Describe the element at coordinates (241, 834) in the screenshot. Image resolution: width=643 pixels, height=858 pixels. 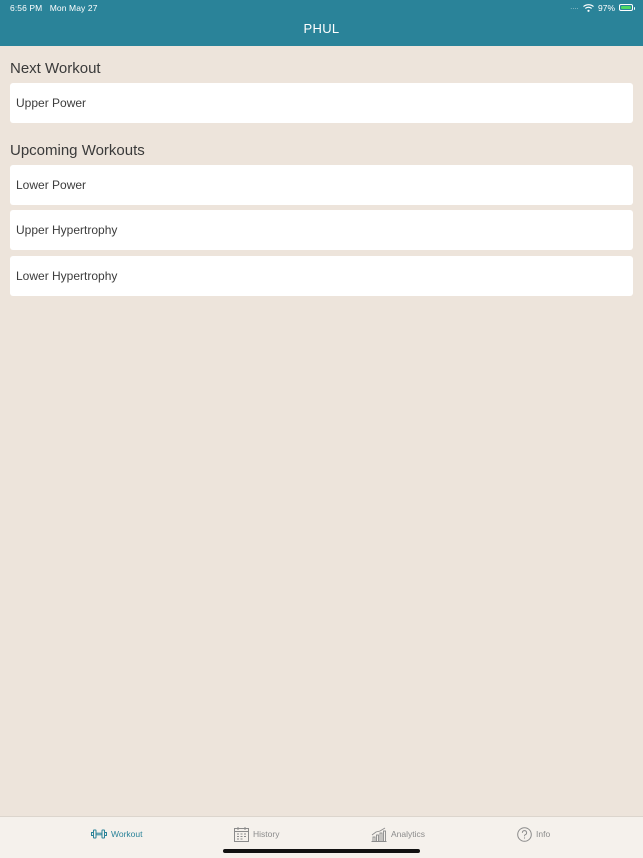
I see `calendar-icon` at that location.